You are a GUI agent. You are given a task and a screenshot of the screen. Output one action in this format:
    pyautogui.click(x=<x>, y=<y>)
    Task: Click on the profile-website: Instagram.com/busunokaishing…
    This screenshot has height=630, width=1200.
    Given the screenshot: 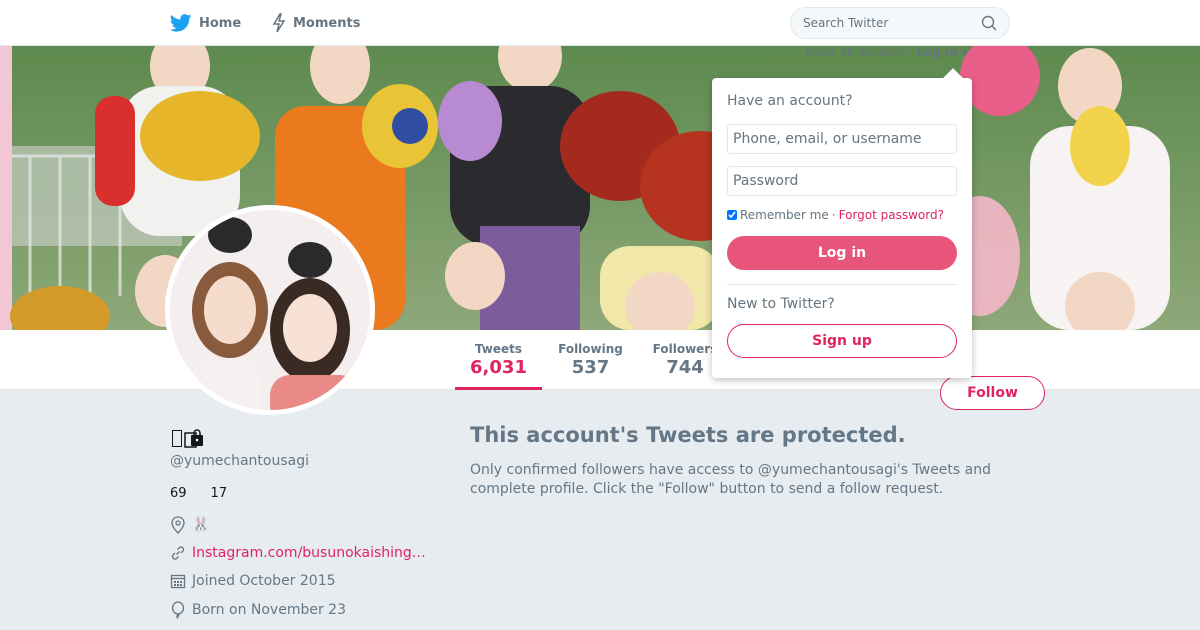 What is the action you would take?
    pyautogui.click(x=298, y=553)
    